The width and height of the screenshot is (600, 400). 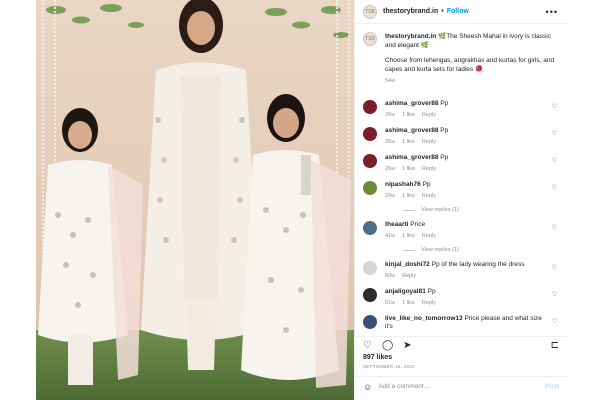 What do you see at coordinates (389, 366) in the screenshot?
I see `post-date: SEPTEMBER 19, 2022` at bounding box center [389, 366].